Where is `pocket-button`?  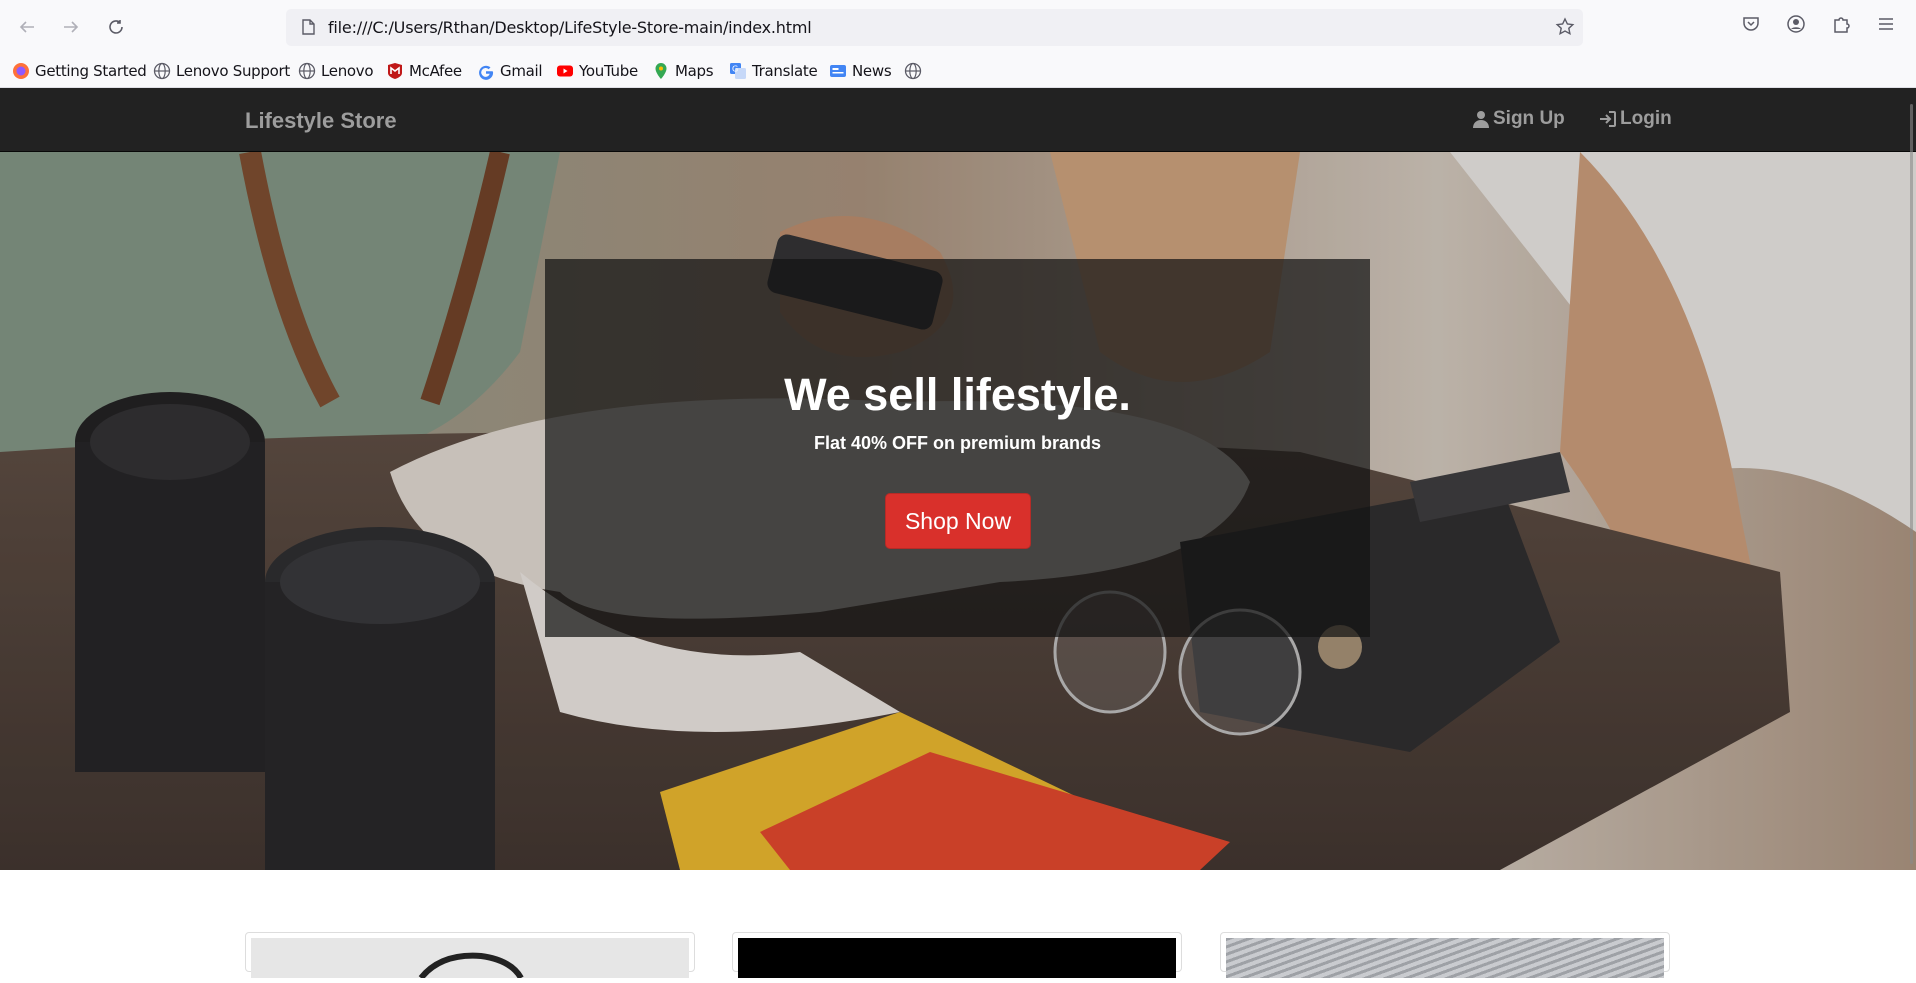 pocket-button is located at coordinates (1753, 26).